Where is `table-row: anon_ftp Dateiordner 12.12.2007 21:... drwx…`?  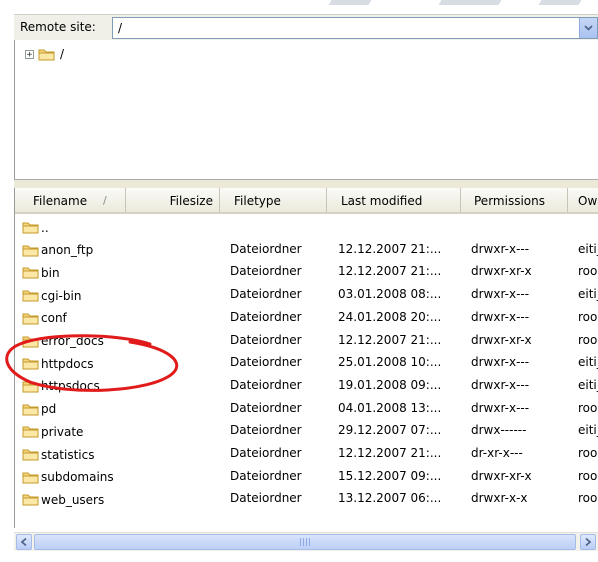
table-row: anon_ftp Dateiordner 12.12.2007 21:... drwx… is located at coordinates (306, 250).